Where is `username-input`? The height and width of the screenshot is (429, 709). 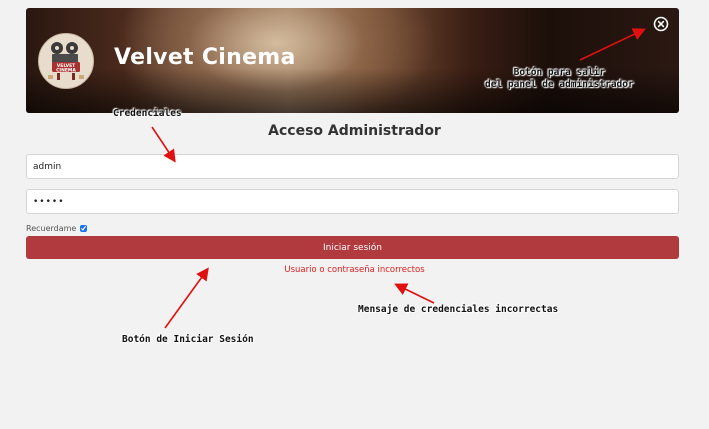 username-input is located at coordinates (352, 166).